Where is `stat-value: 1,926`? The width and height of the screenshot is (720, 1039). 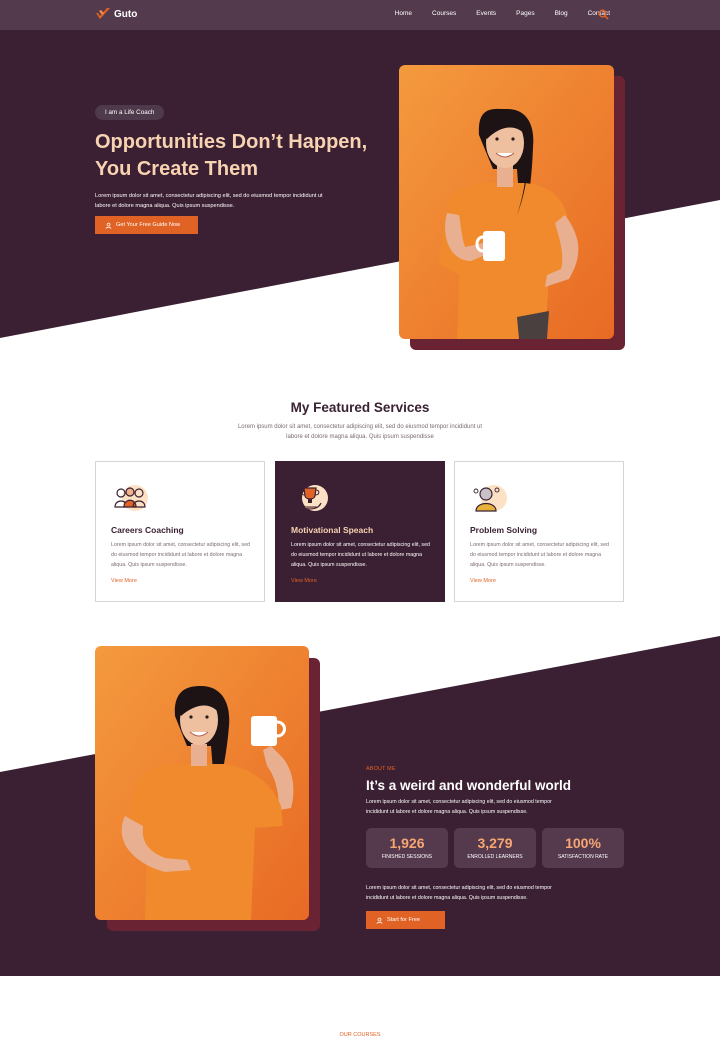
stat-value: 1,926 is located at coordinates (407, 843).